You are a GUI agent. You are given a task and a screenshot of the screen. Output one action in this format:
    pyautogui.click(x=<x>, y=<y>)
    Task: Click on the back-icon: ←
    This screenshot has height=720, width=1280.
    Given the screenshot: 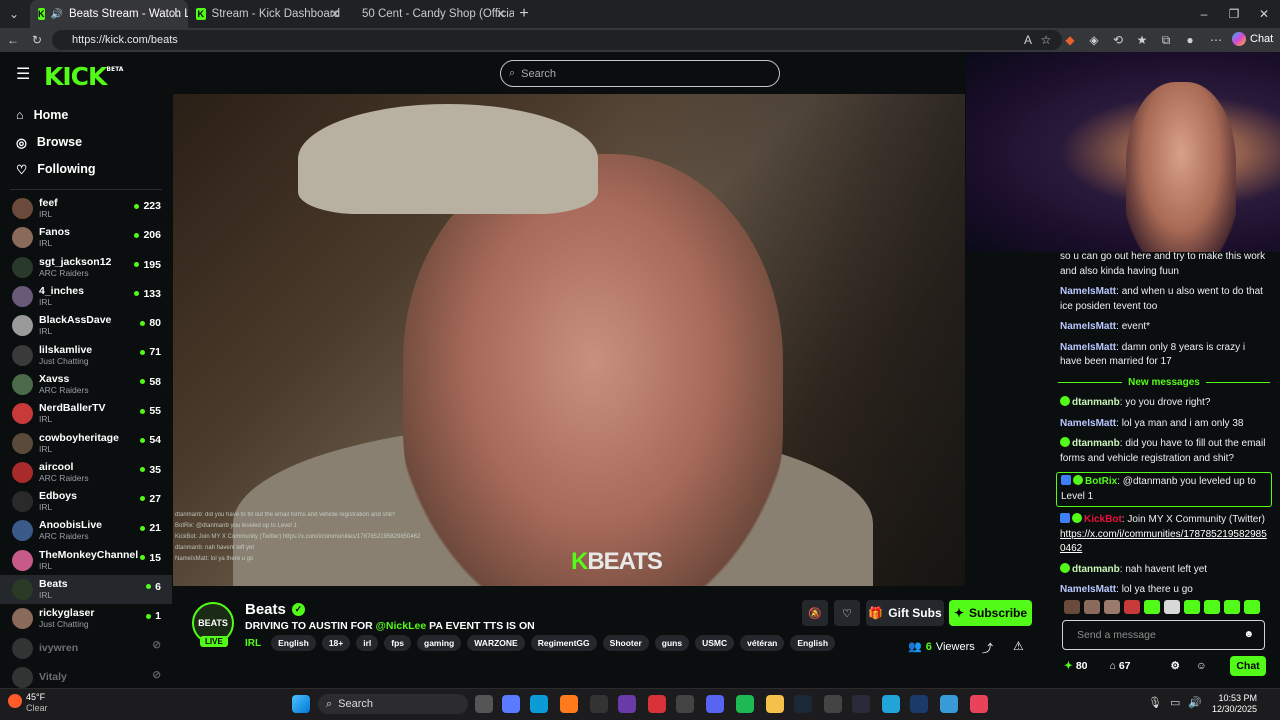 What is the action you would take?
    pyautogui.click(x=13, y=40)
    